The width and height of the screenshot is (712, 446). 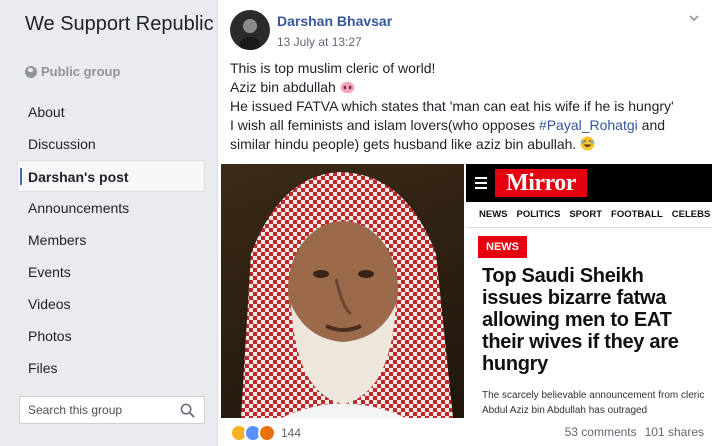 I want to click on post-stats: 53 comments 101 shares, so click(x=634, y=432).